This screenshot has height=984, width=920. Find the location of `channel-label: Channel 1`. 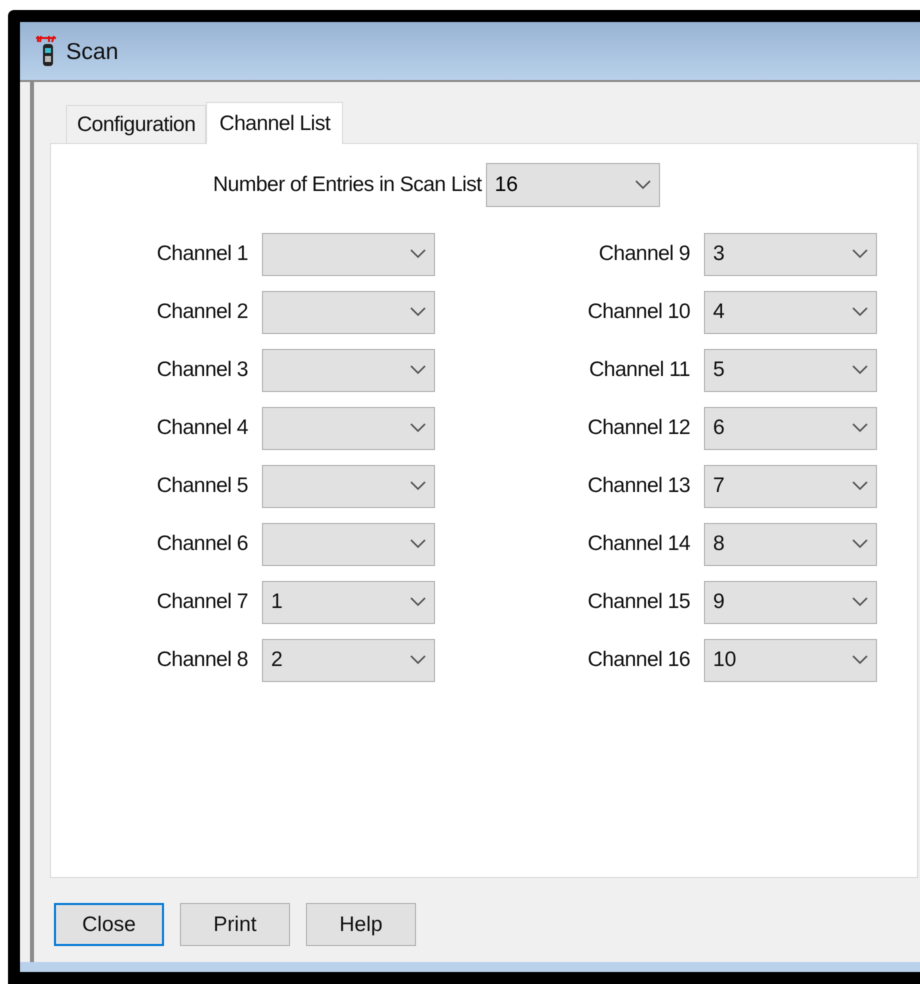

channel-label: Channel 1 is located at coordinates (202, 254).